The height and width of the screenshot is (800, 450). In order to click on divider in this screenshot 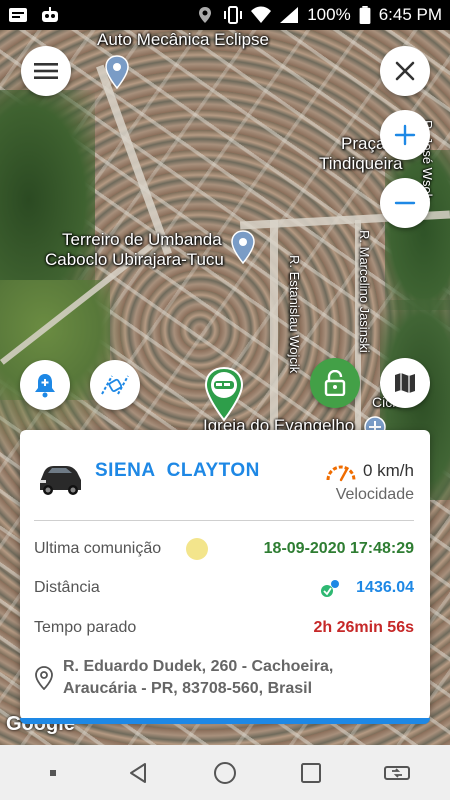, I will do `click(224, 520)`.